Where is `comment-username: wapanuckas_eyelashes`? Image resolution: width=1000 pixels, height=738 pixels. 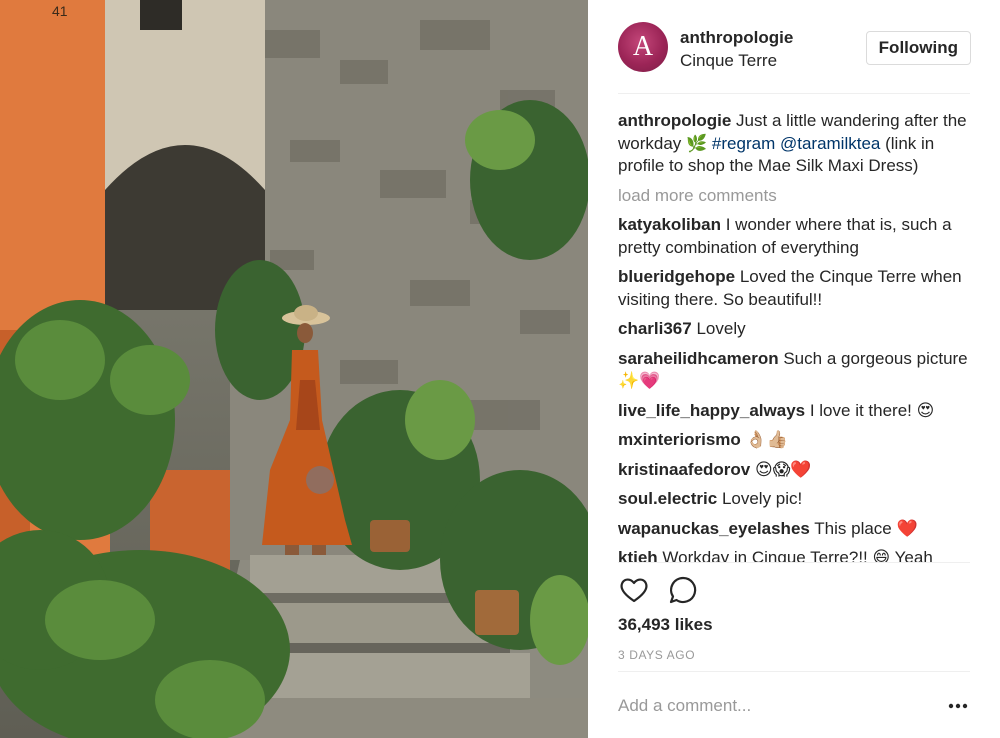
comment-username: wapanuckas_eyelashes is located at coordinates (714, 528).